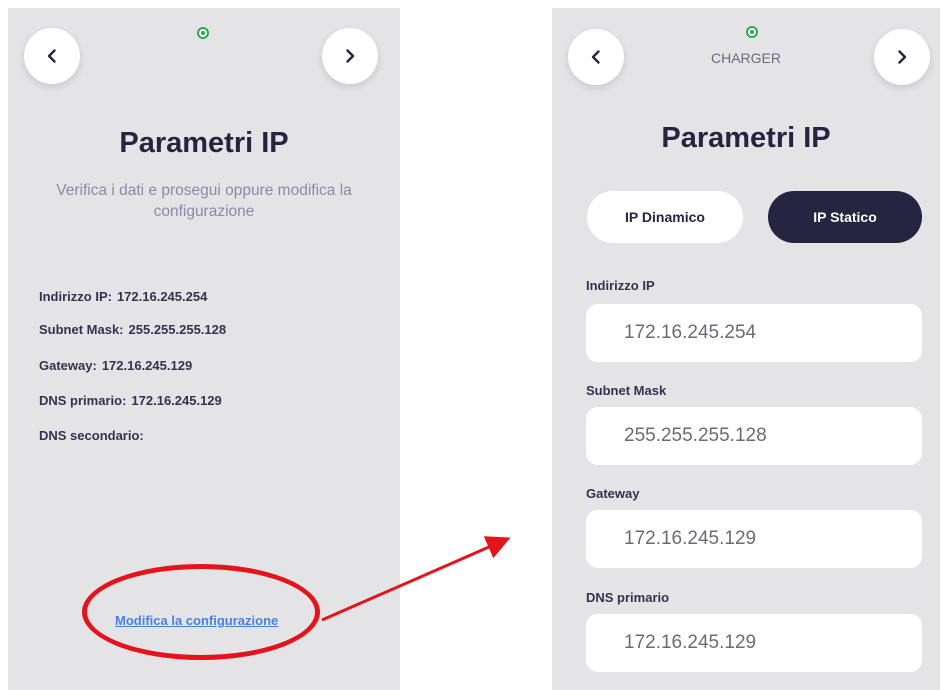 This screenshot has width=941, height=690. I want to click on ip-address-input: 172.16.245.254, so click(754, 333).